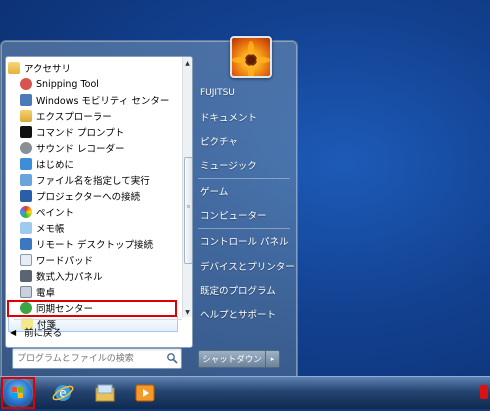 The width and height of the screenshot is (490, 411). I want to click on shutdown-label: シャットダウン, so click(232, 360).